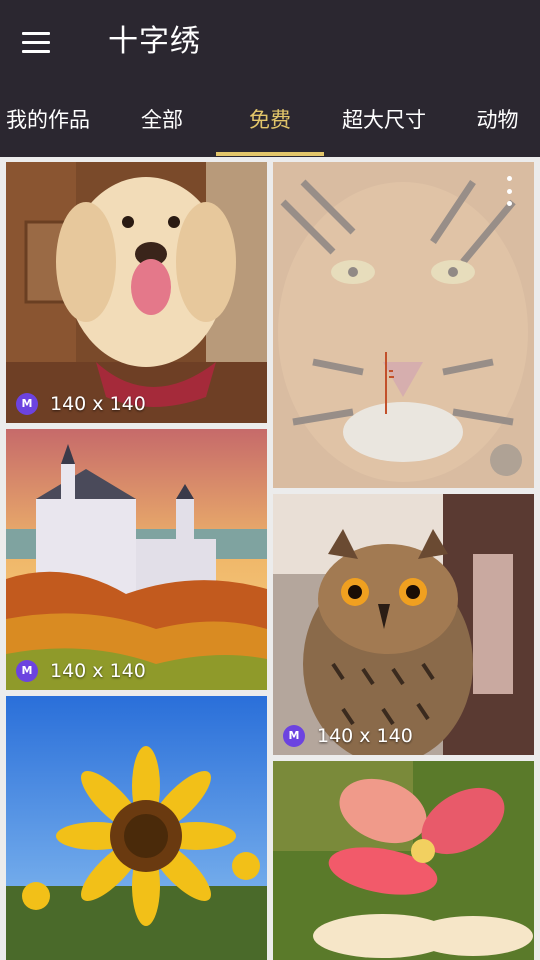  I want to click on pattern-card-dog: M 140 x 140, so click(136, 292).